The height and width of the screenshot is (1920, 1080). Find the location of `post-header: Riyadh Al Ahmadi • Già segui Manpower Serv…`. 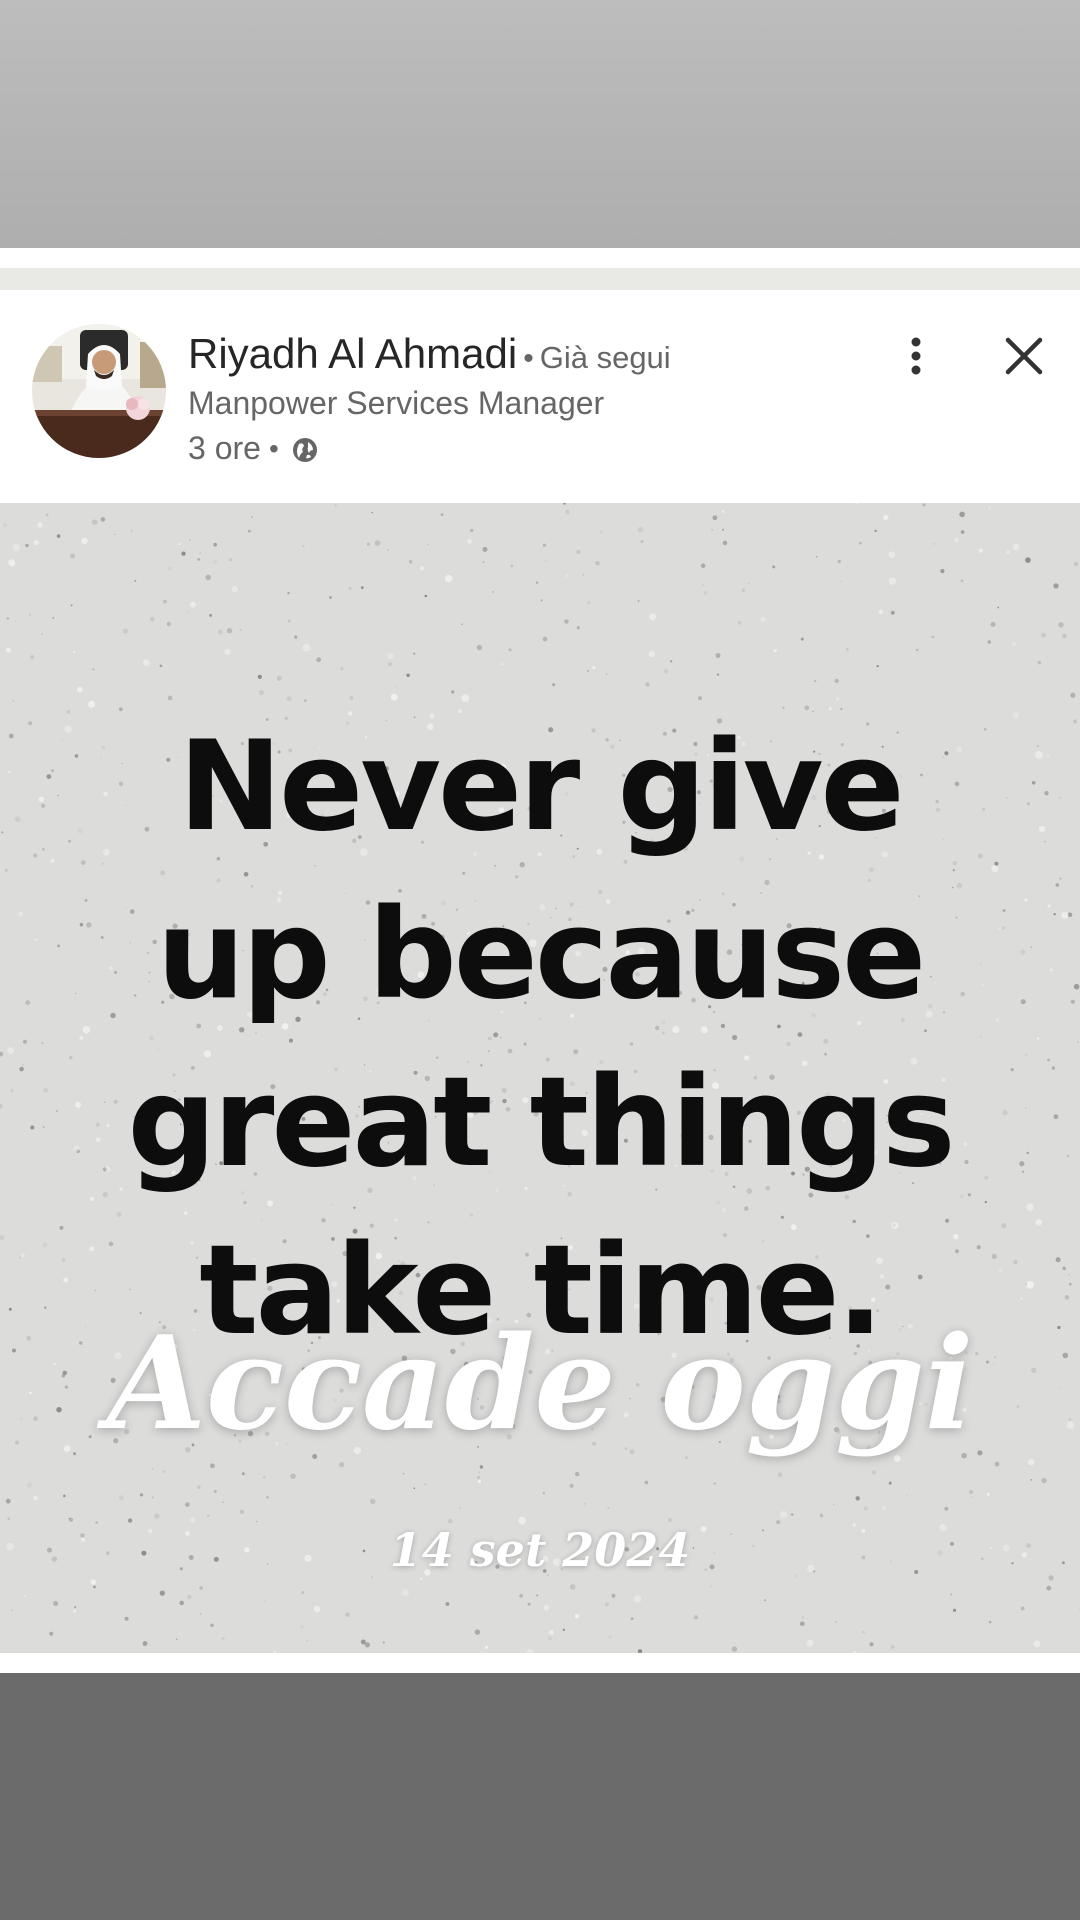

post-header: Riyadh Al Ahmadi • Già segui Manpower Serv… is located at coordinates (540, 396).